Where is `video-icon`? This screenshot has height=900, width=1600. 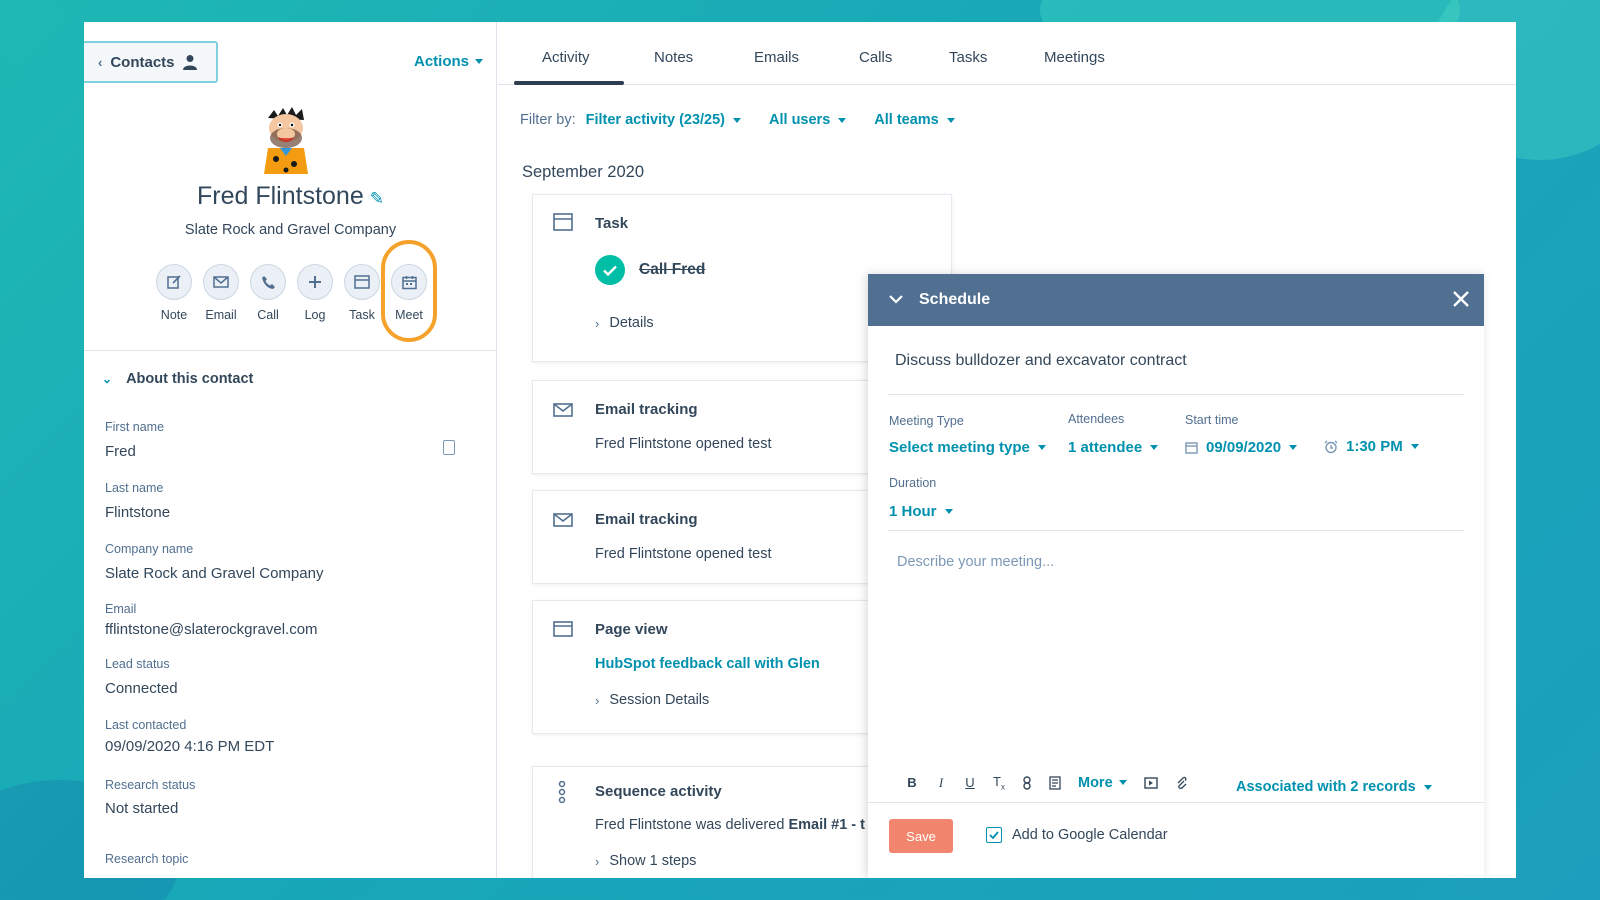
video-icon is located at coordinates (1150, 783).